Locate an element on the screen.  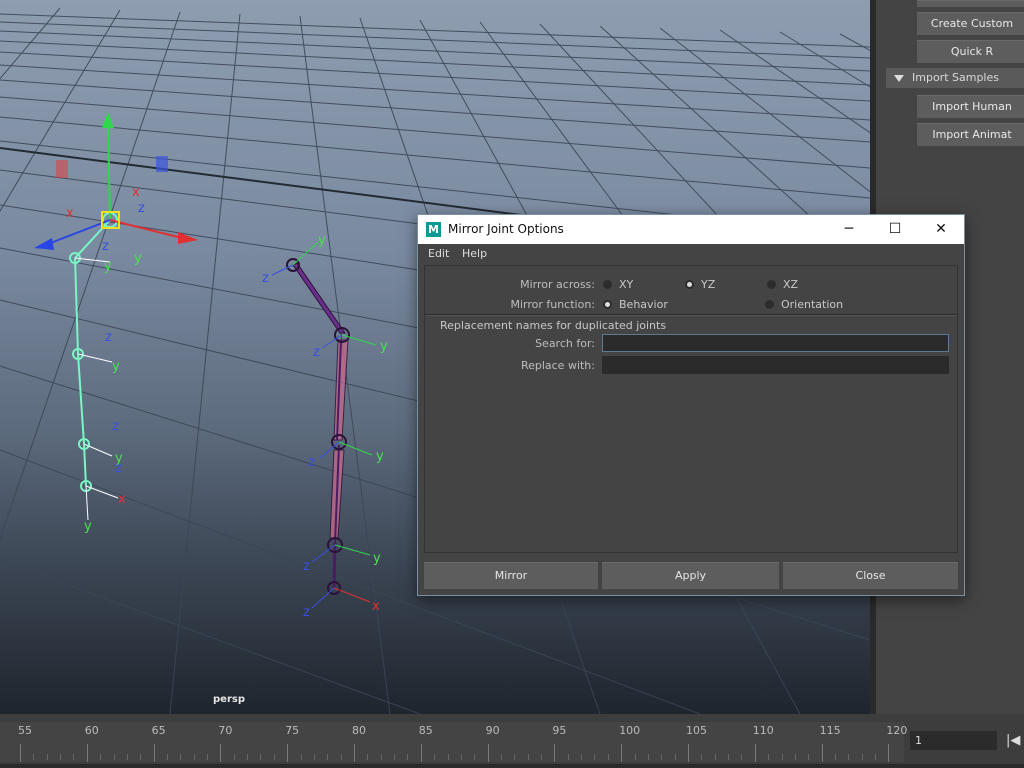
panel-top-button-edge is located at coordinates (970, 3).